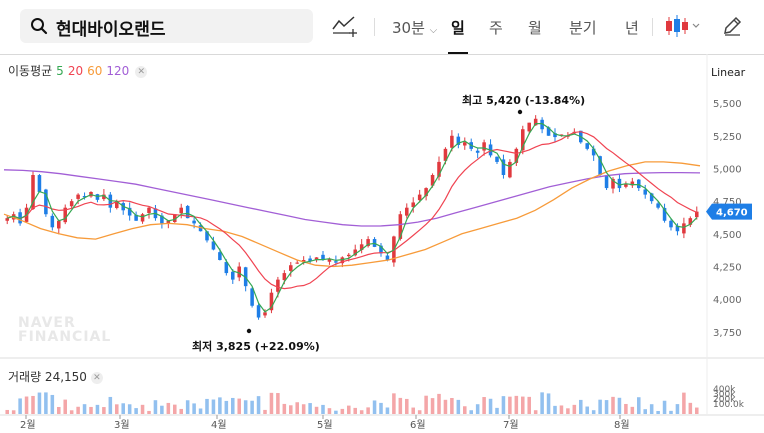 This screenshot has width=764, height=433. I want to click on y-tick-label: 4,500, so click(727, 235).